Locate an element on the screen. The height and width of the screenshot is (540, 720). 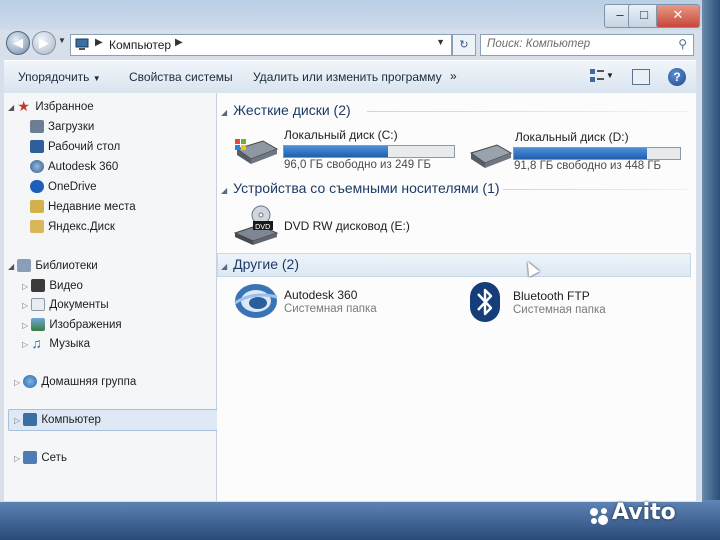
forward-button: ▶ is located at coordinates (44, 43).